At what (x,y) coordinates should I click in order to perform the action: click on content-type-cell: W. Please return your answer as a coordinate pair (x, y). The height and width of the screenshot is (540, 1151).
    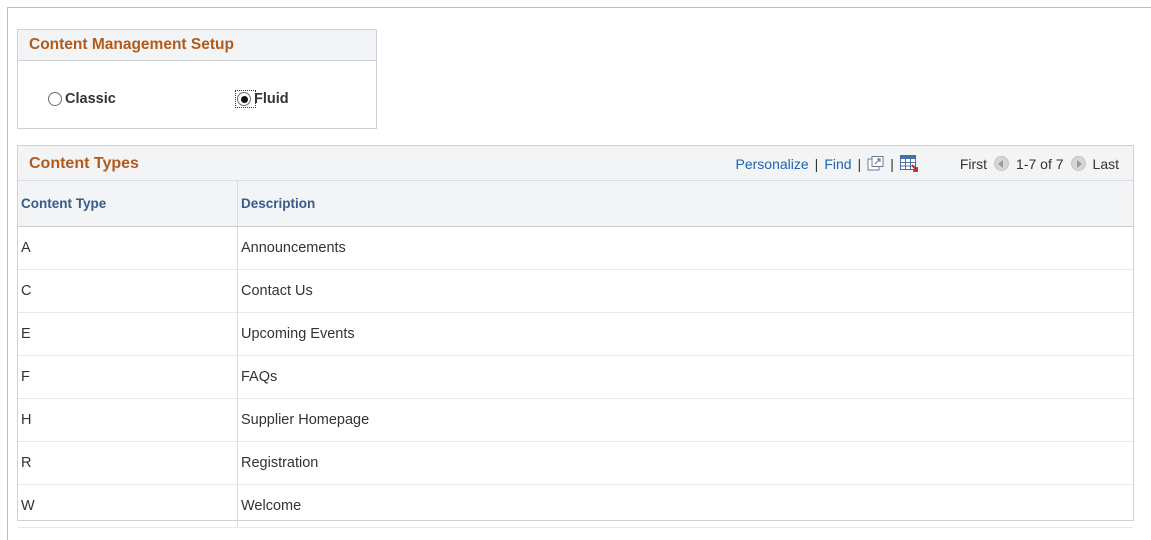
    Looking at the image, I should click on (128, 506).